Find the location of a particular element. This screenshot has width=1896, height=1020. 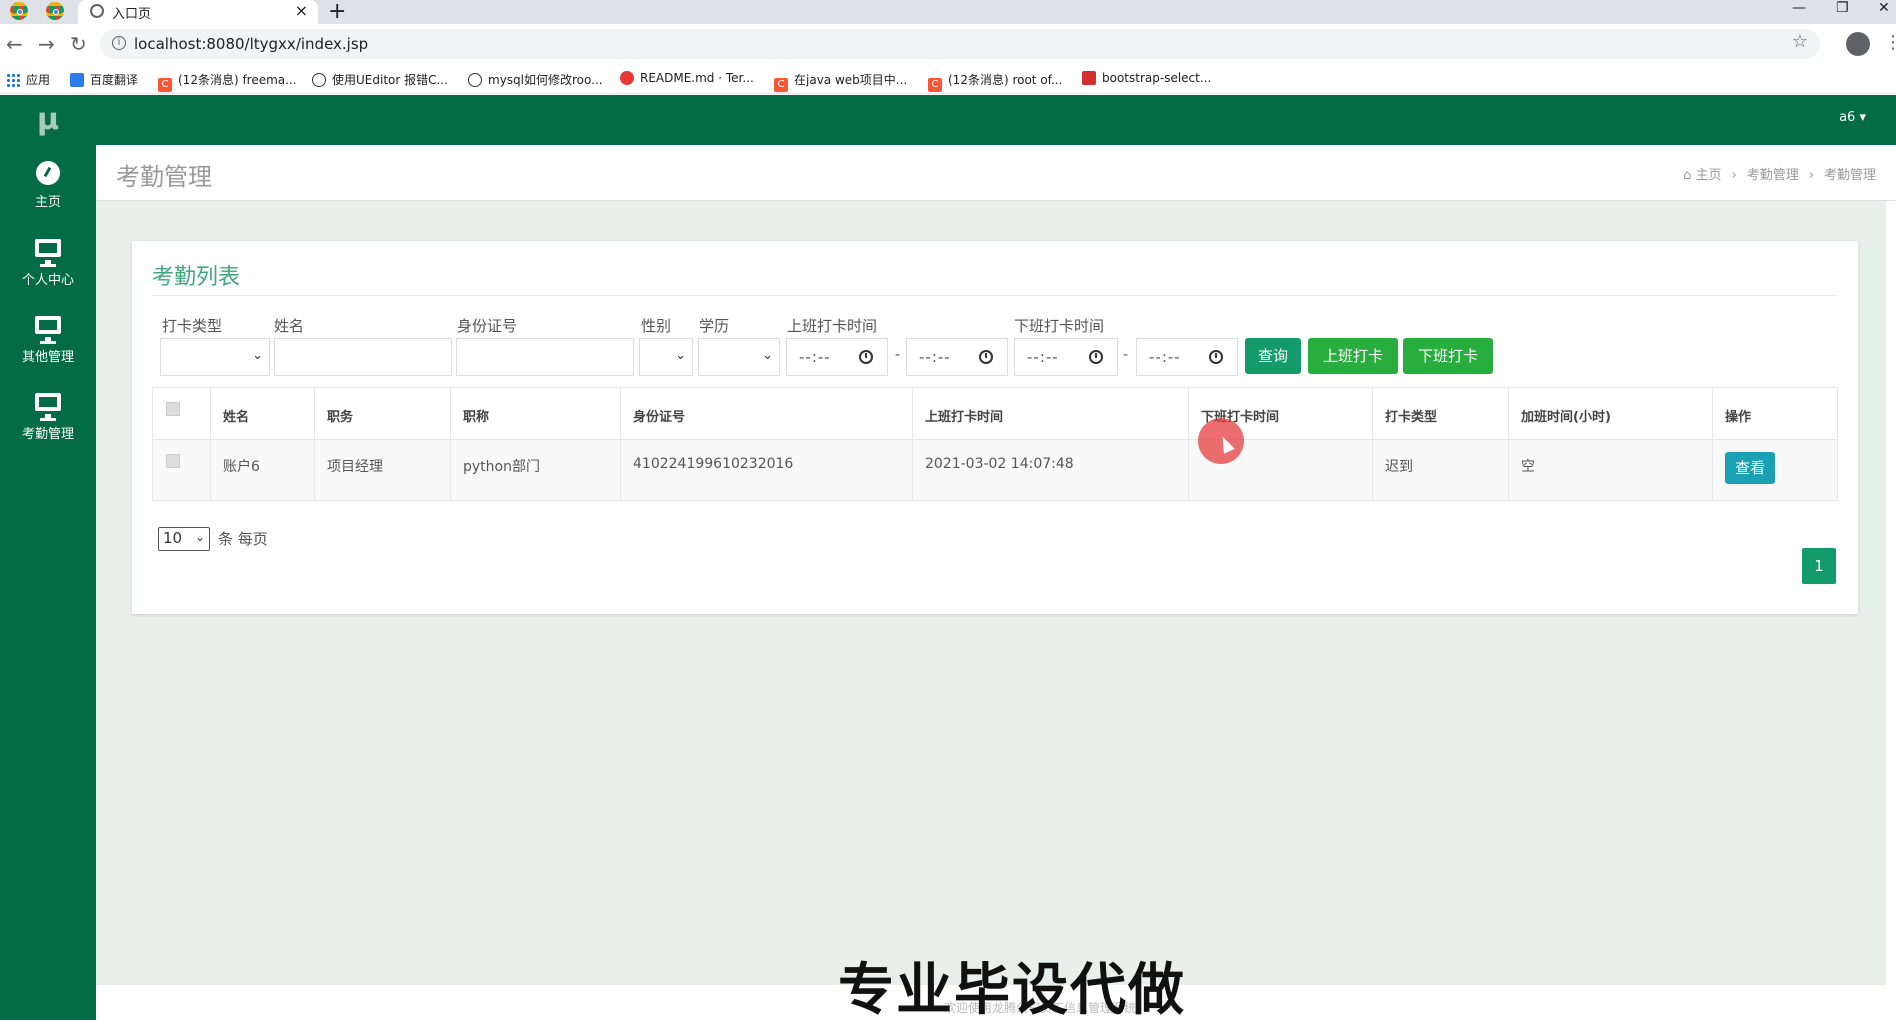

gender-select: ⌄ is located at coordinates (666, 357).